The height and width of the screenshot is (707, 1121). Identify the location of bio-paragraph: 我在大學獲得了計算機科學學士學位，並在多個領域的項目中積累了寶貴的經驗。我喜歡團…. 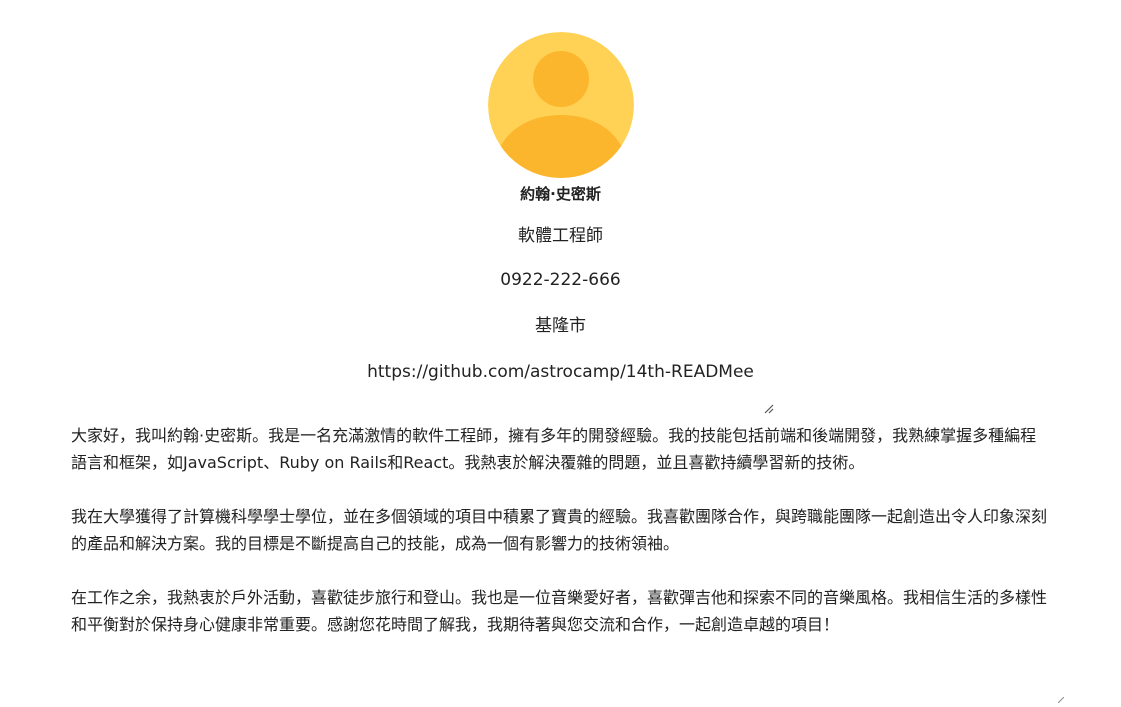
(559, 530).